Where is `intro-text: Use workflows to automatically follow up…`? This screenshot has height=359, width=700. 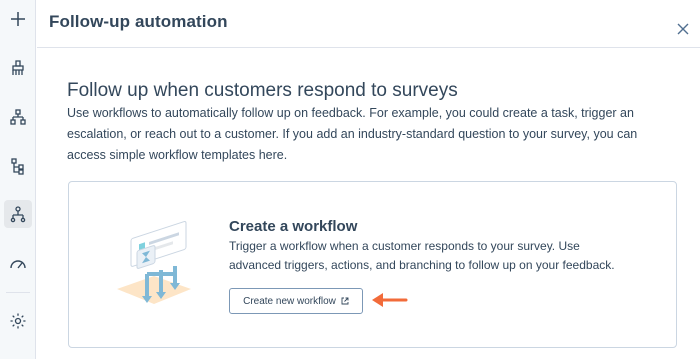
intro-text: Use workflows to automatically follow up… is located at coordinates (352, 134).